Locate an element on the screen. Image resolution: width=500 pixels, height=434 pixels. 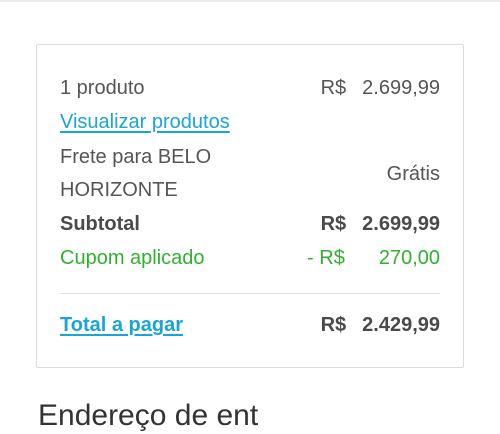
coupon-price: - R$ 270,00 is located at coordinates (373, 258).